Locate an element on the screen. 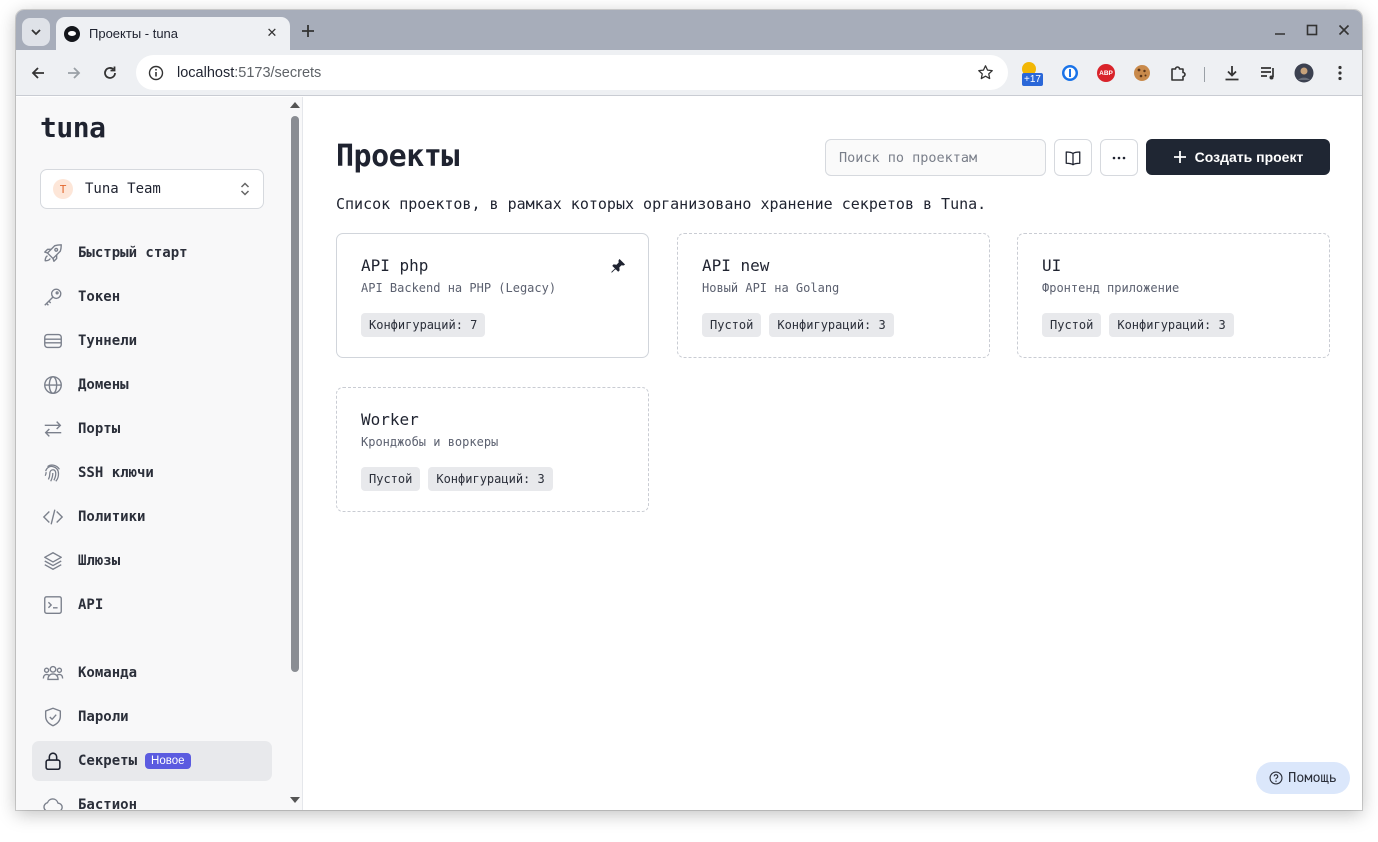 The width and height of the screenshot is (1378, 842). minimize-button is located at coordinates (1280, 30).